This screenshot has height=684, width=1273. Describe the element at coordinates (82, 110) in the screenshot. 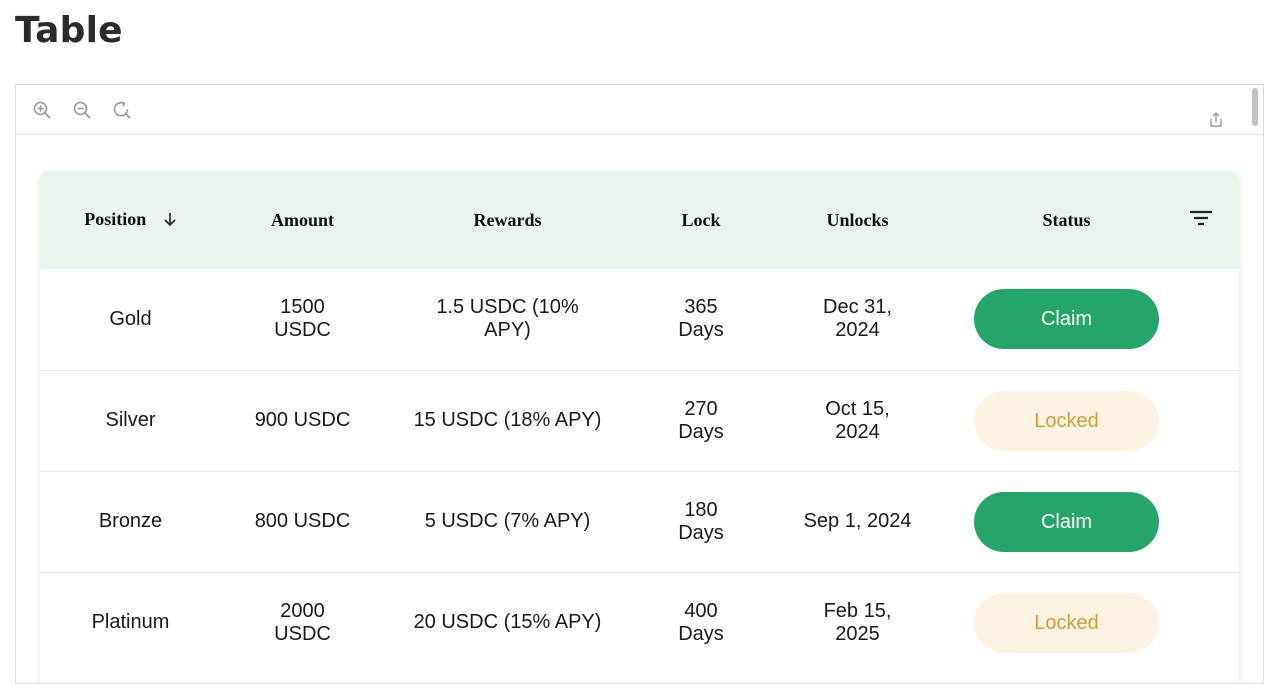

I see `zoom-out-icon` at that location.